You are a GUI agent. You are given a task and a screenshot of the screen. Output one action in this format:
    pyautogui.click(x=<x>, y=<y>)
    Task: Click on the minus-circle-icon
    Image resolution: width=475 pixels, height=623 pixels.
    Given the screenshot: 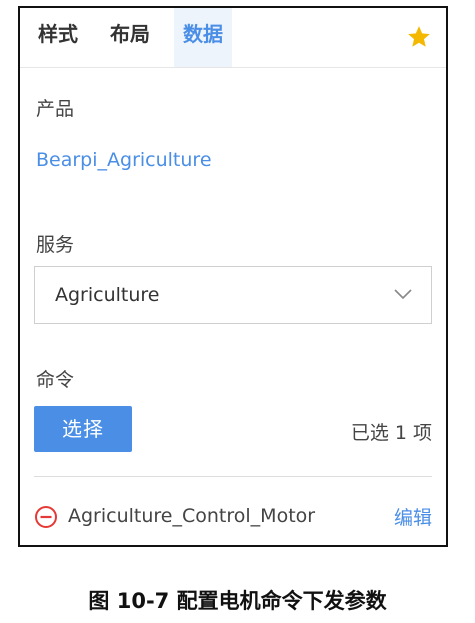 What is the action you would take?
    pyautogui.click(x=46, y=517)
    